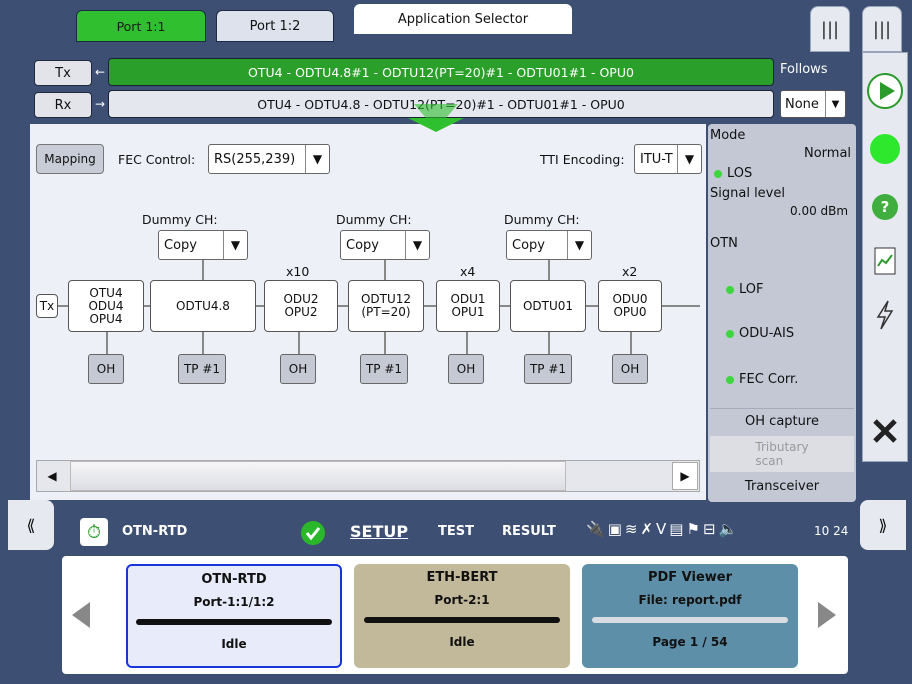  I want to click on tx-button: Tx, so click(63, 73).